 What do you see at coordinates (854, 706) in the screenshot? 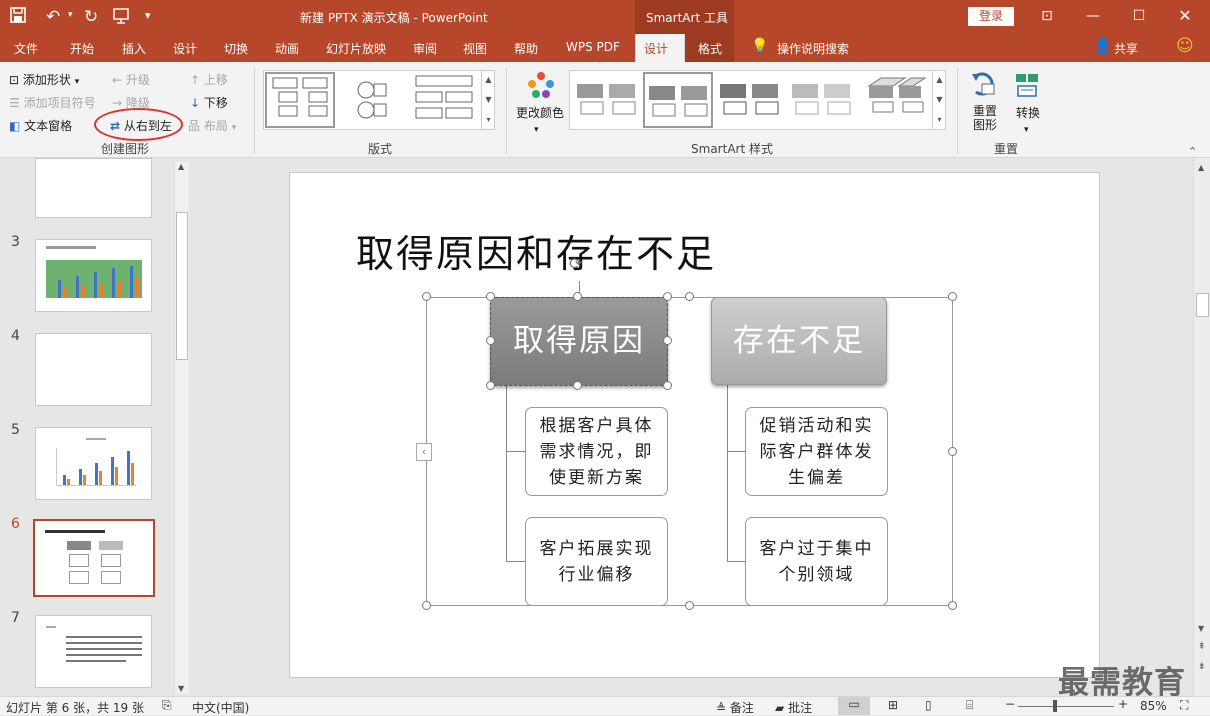
I see `normal-view-icon: ▭` at bounding box center [854, 706].